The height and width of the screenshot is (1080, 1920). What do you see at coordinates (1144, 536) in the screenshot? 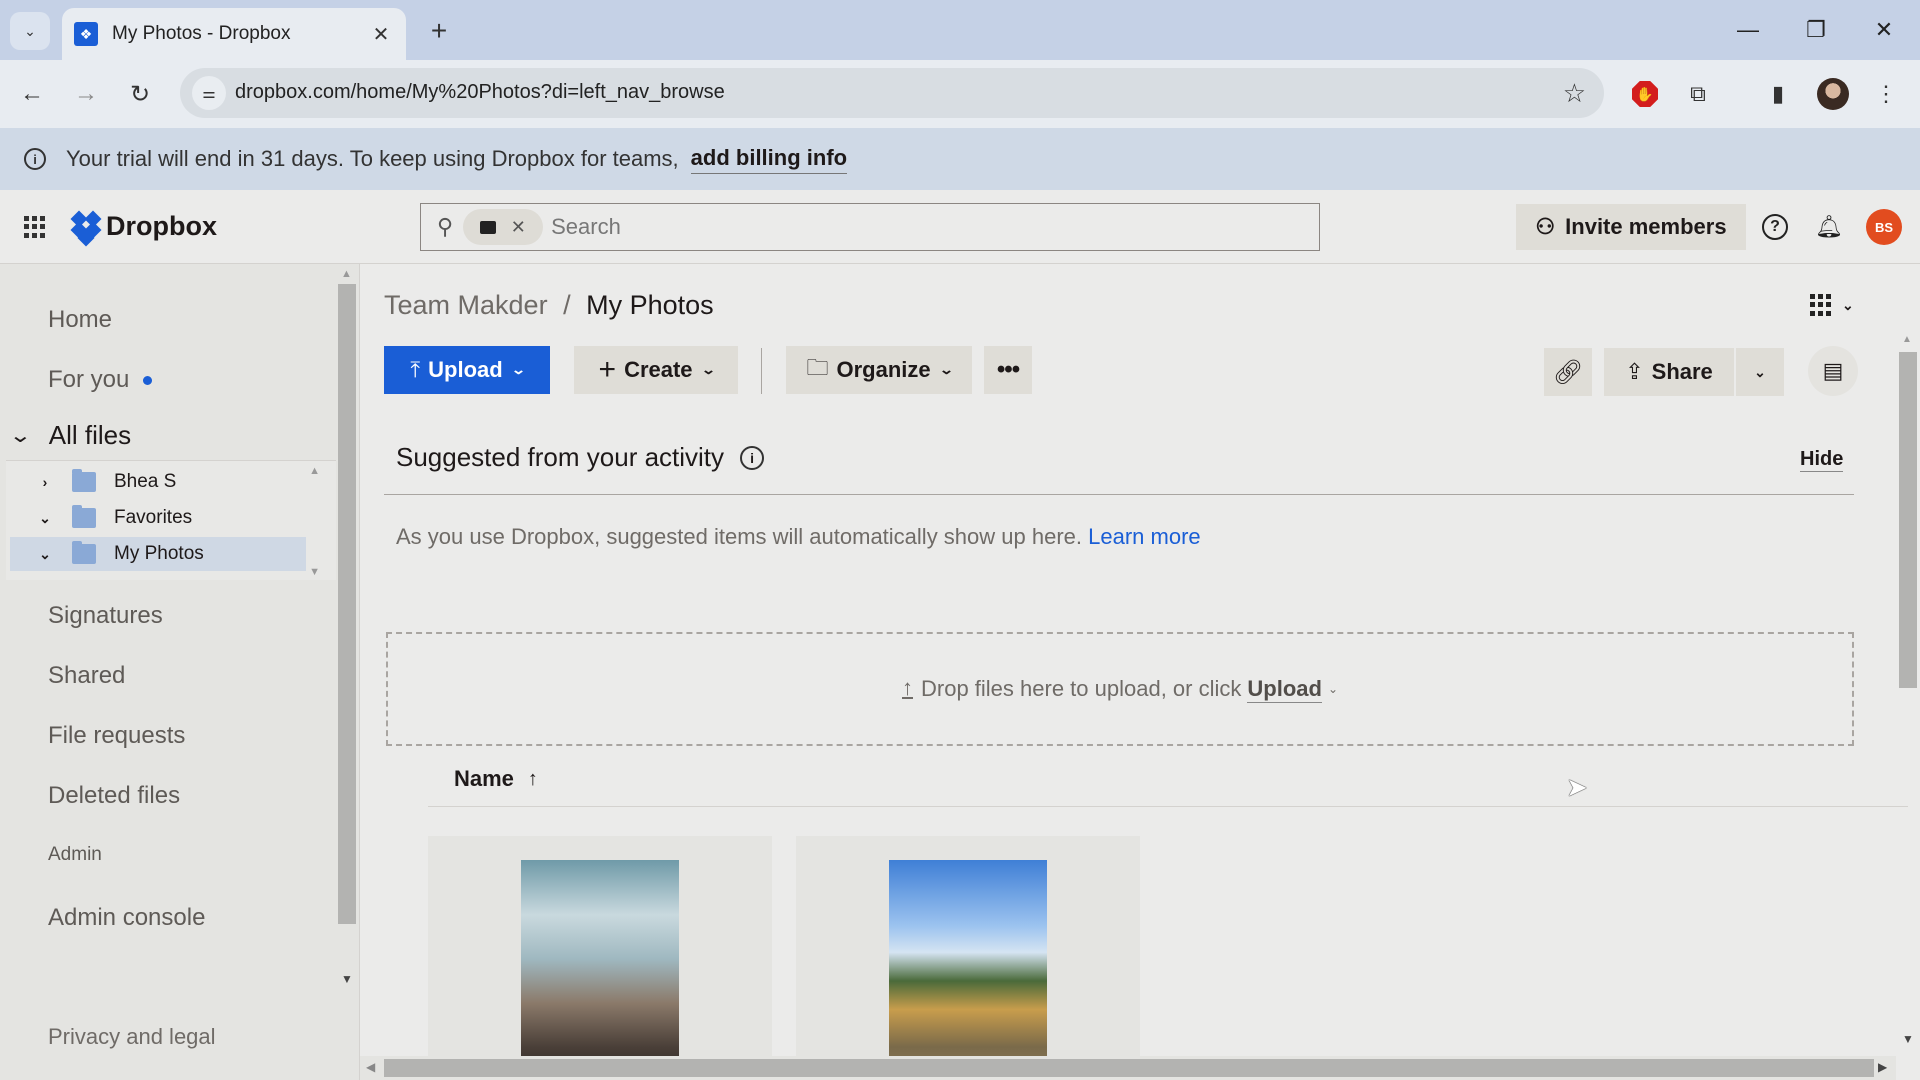
I see `learn-more-link: Learn more` at bounding box center [1144, 536].